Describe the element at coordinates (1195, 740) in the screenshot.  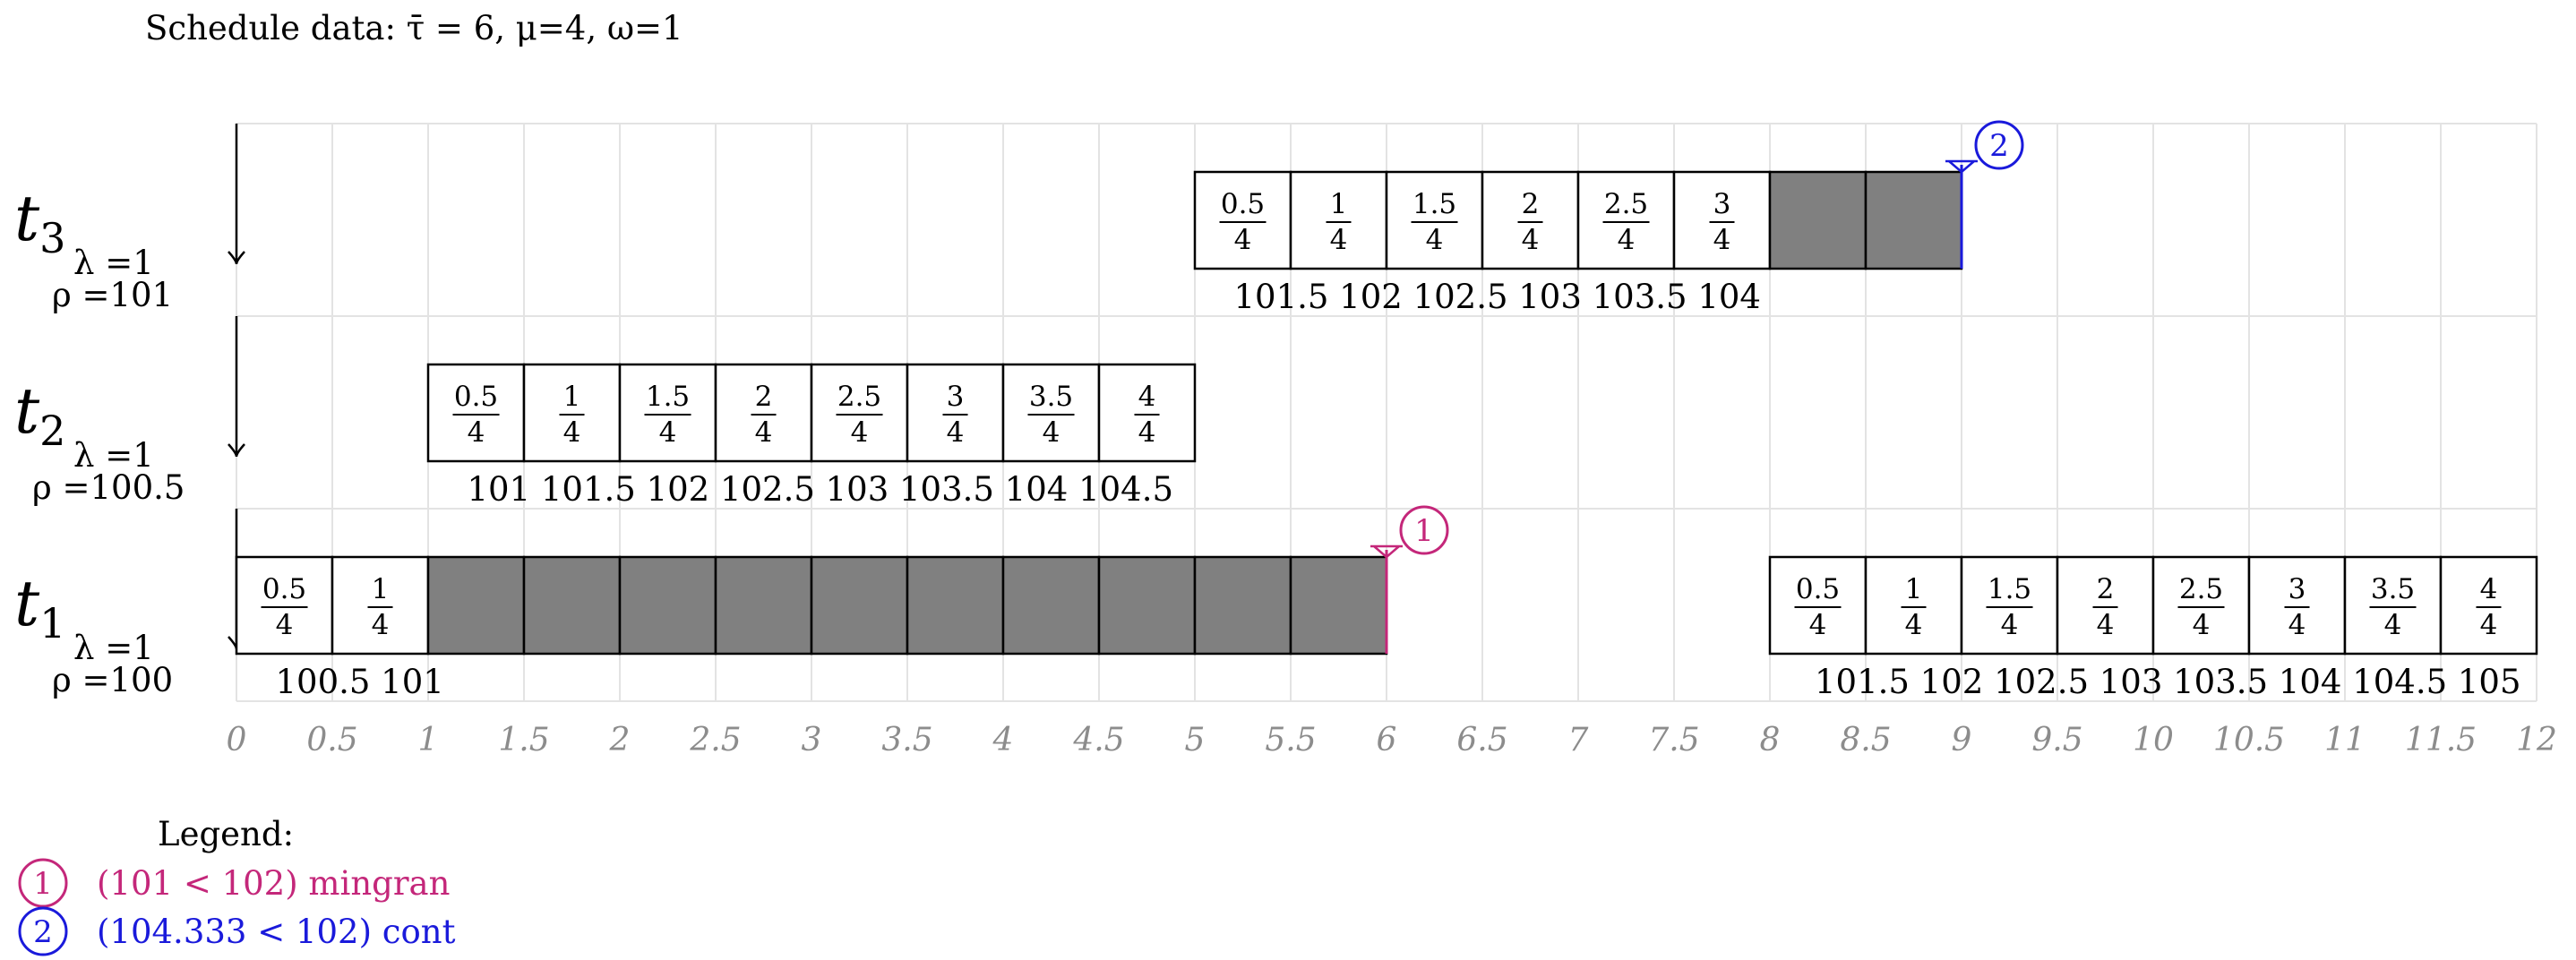
I see `x-tick-label: 5` at that location.